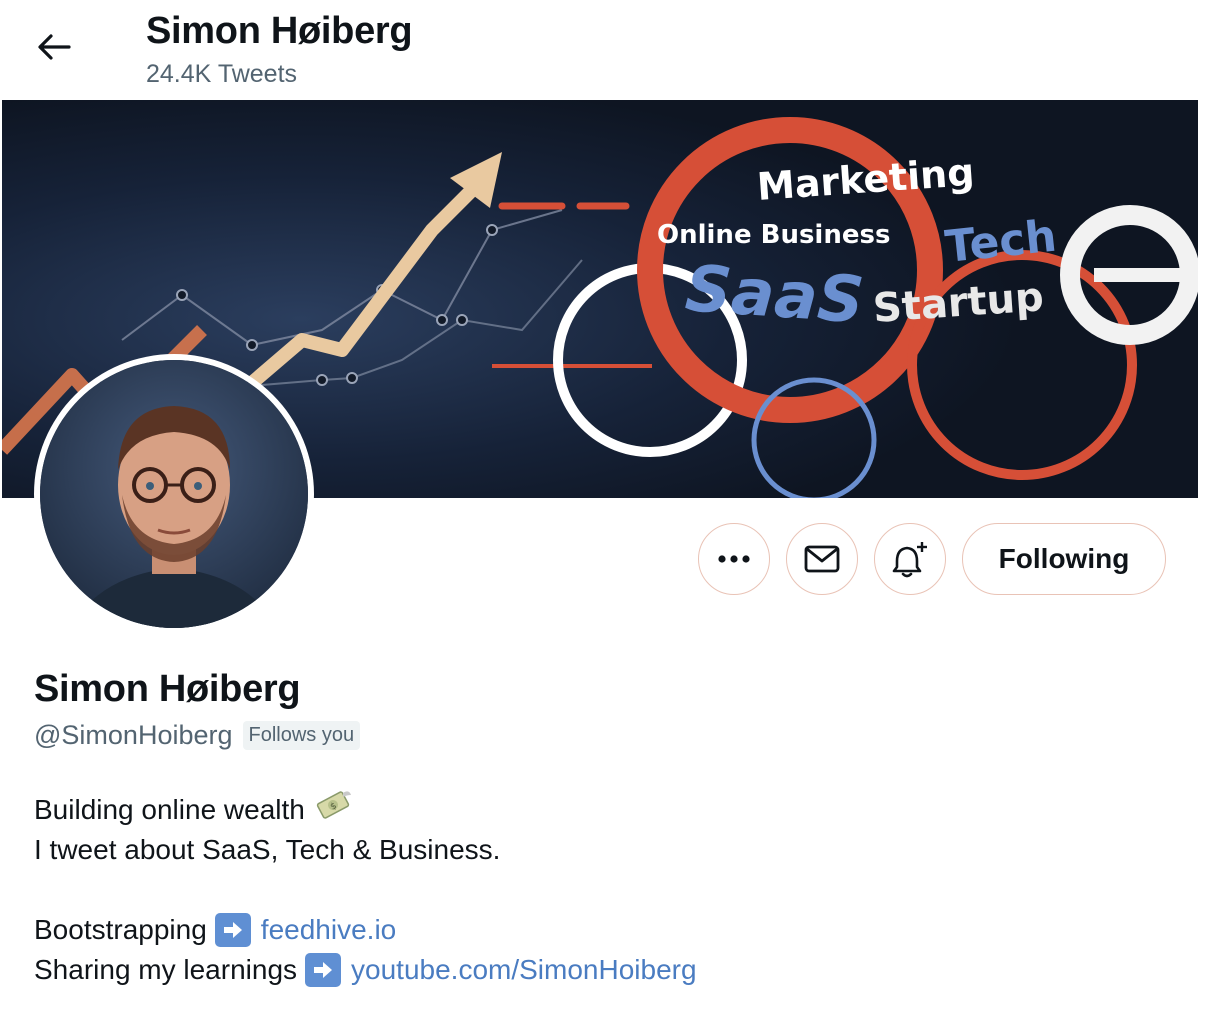 The image size is (1206, 1010). I want to click on handle-row: @SimonHoiberg Follows you, so click(197, 735).